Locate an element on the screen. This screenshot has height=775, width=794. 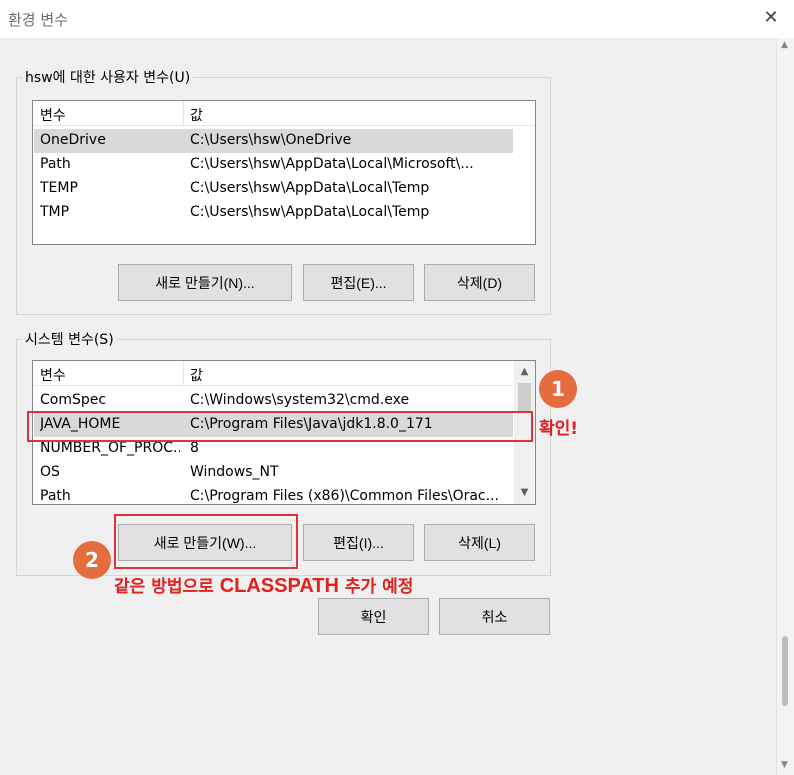
table-row: OneDrive C:\Users\hsw\OneDrive is located at coordinates (273, 141).